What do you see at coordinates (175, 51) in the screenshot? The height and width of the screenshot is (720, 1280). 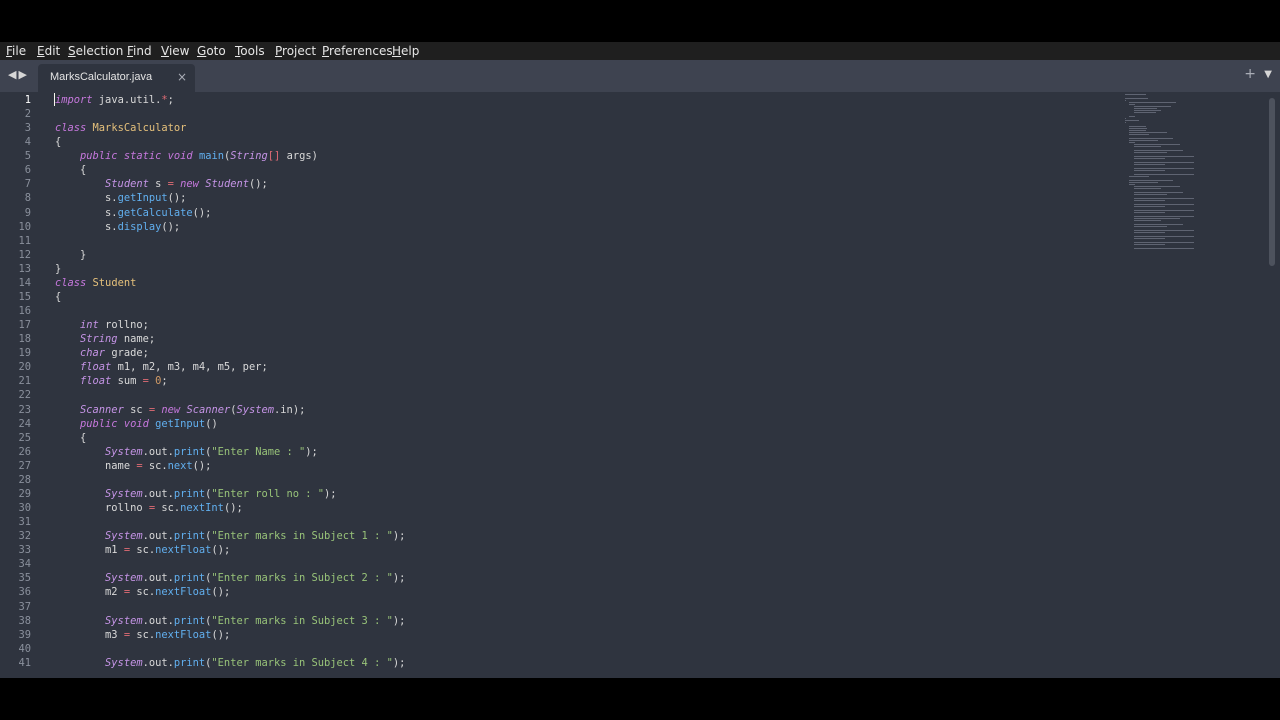 I see `menu-view: View` at bounding box center [175, 51].